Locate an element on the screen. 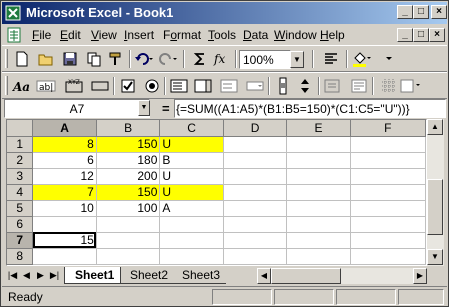  cell-e5 is located at coordinates (318, 208).